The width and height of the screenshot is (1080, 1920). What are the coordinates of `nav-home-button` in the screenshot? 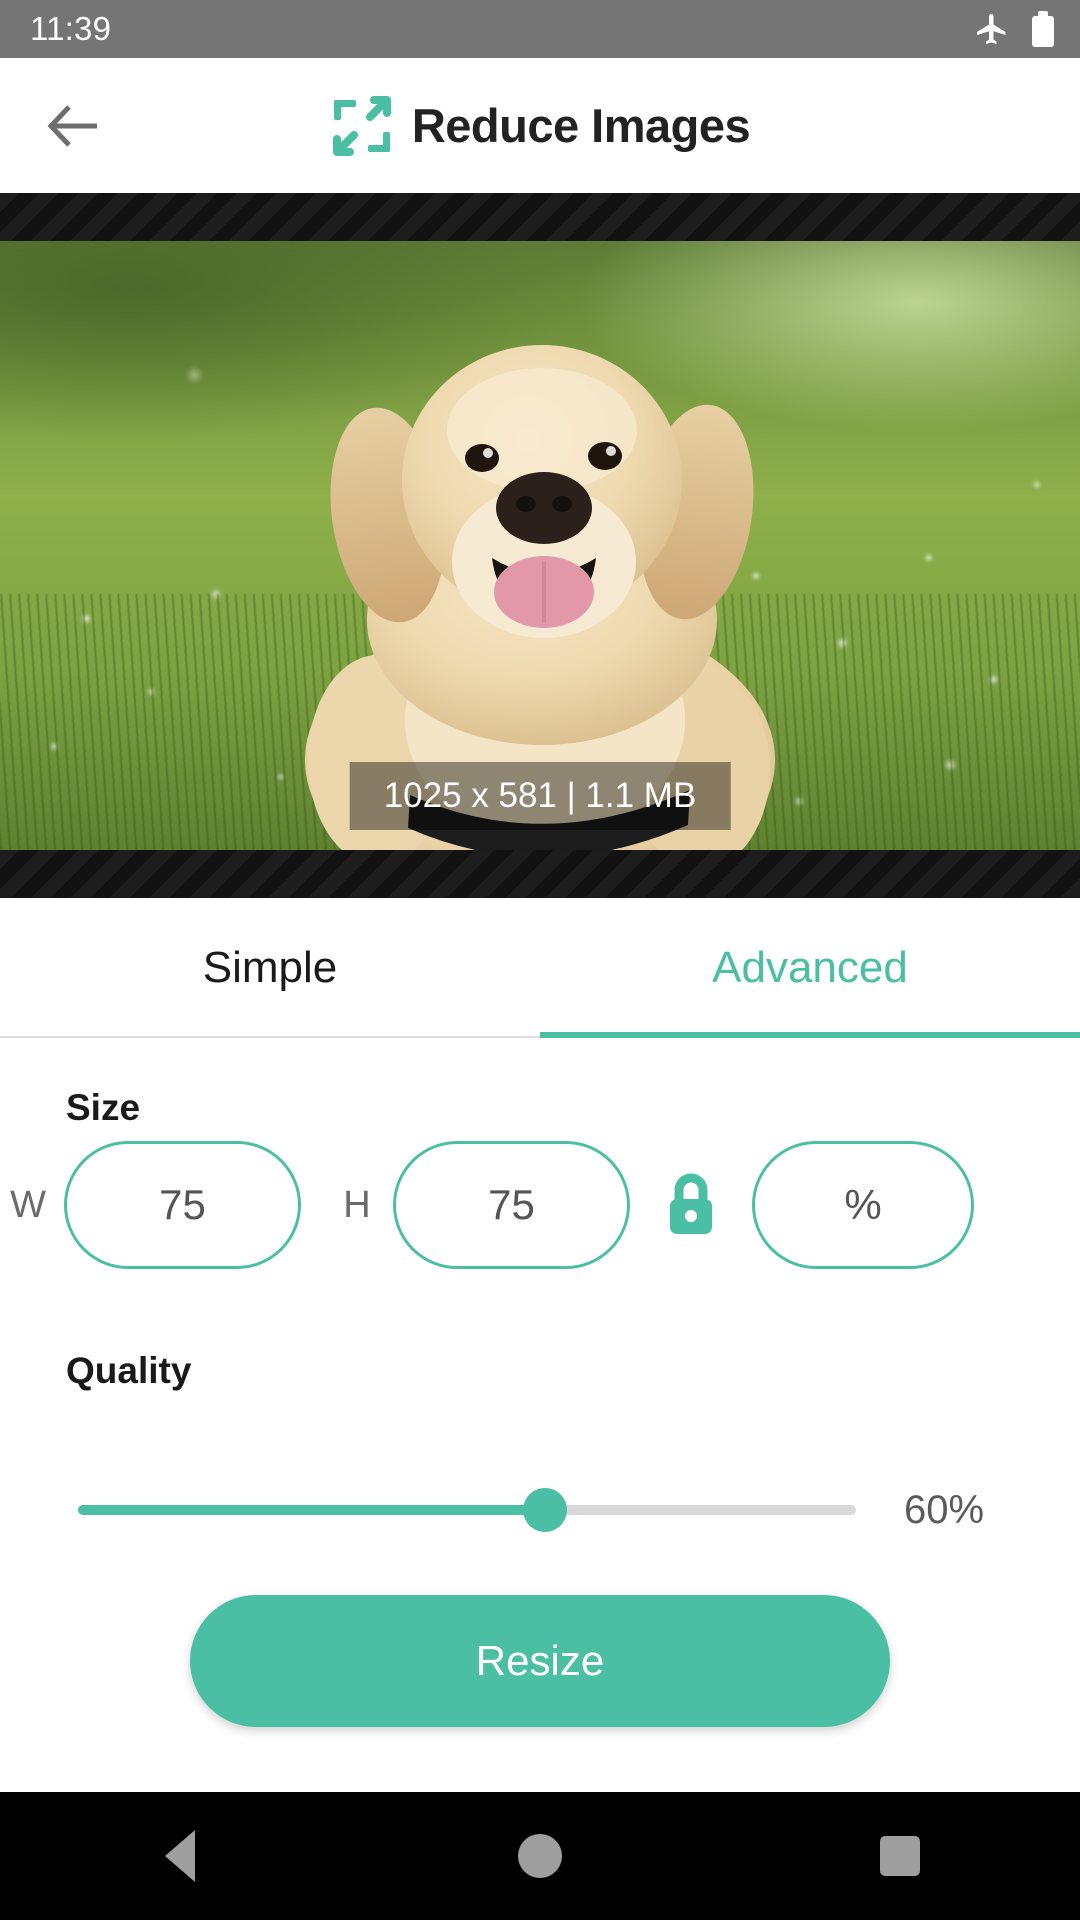 It's located at (540, 1856).